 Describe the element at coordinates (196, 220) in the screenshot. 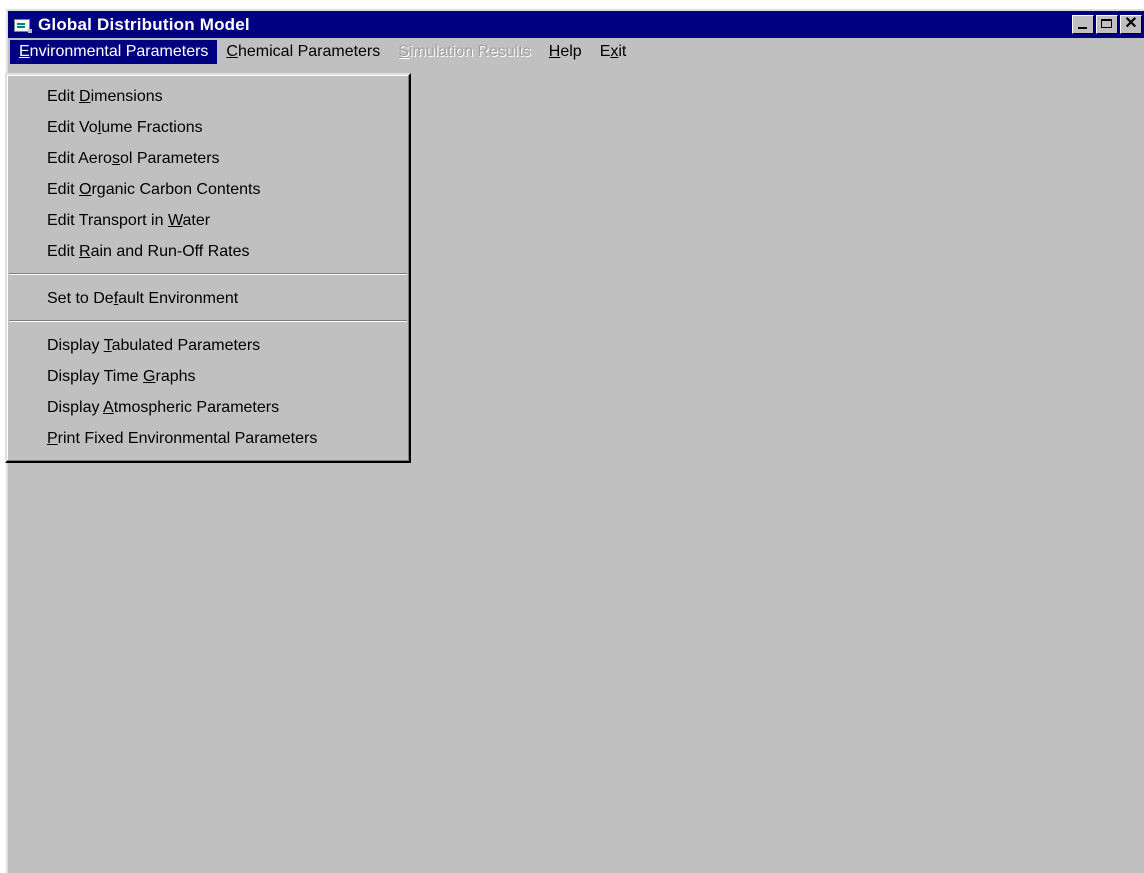

I see `label-part: ater` at that location.